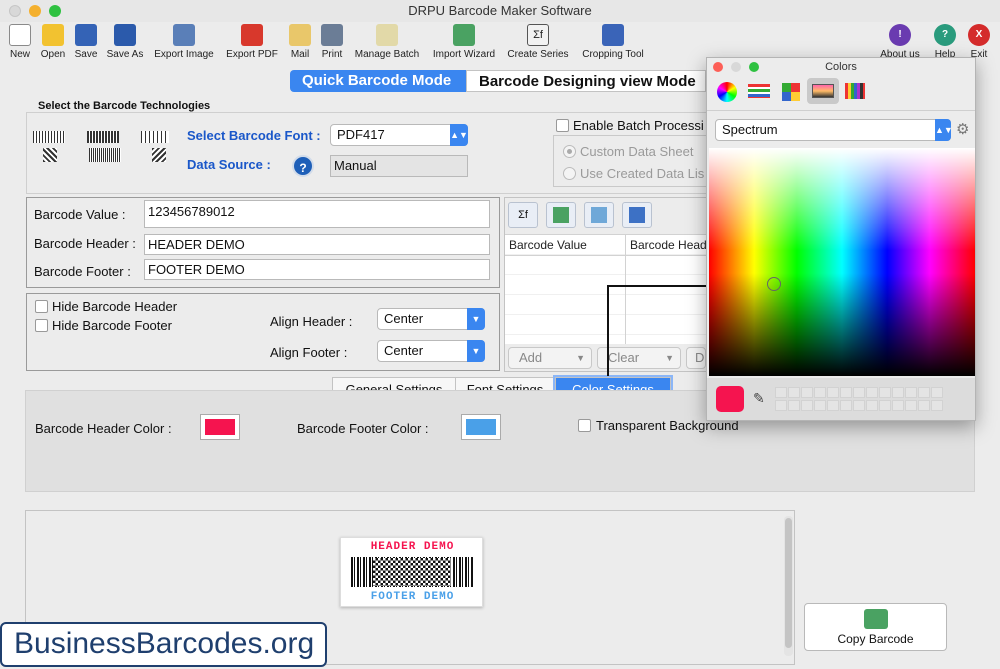 This screenshot has width=1000, height=669. Describe the element at coordinates (387, 44) in the screenshot. I see `manage-batch-button: Manage Batch` at that location.